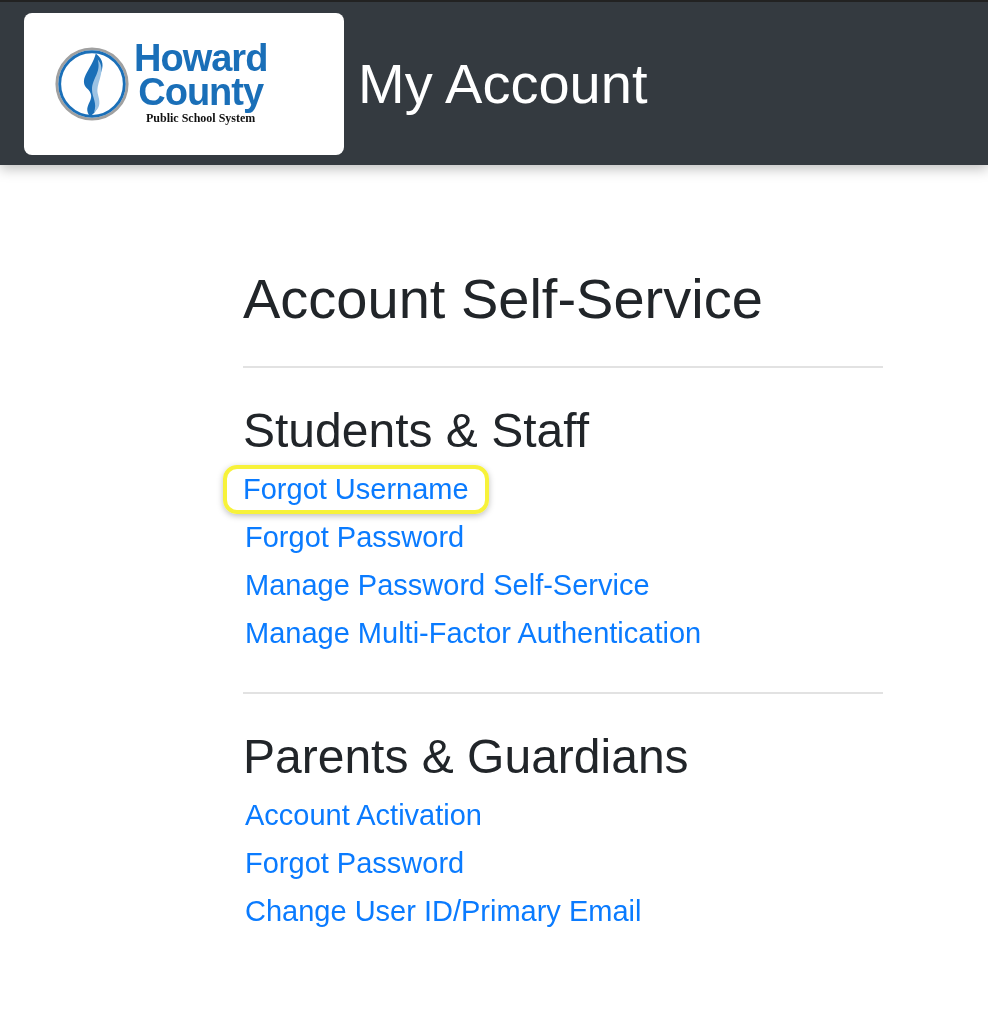 The height and width of the screenshot is (1026, 988). What do you see at coordinates (201, 58) in the screenshot?
I see `logo-wordmark: Howard` at bounding box center [201, 58].